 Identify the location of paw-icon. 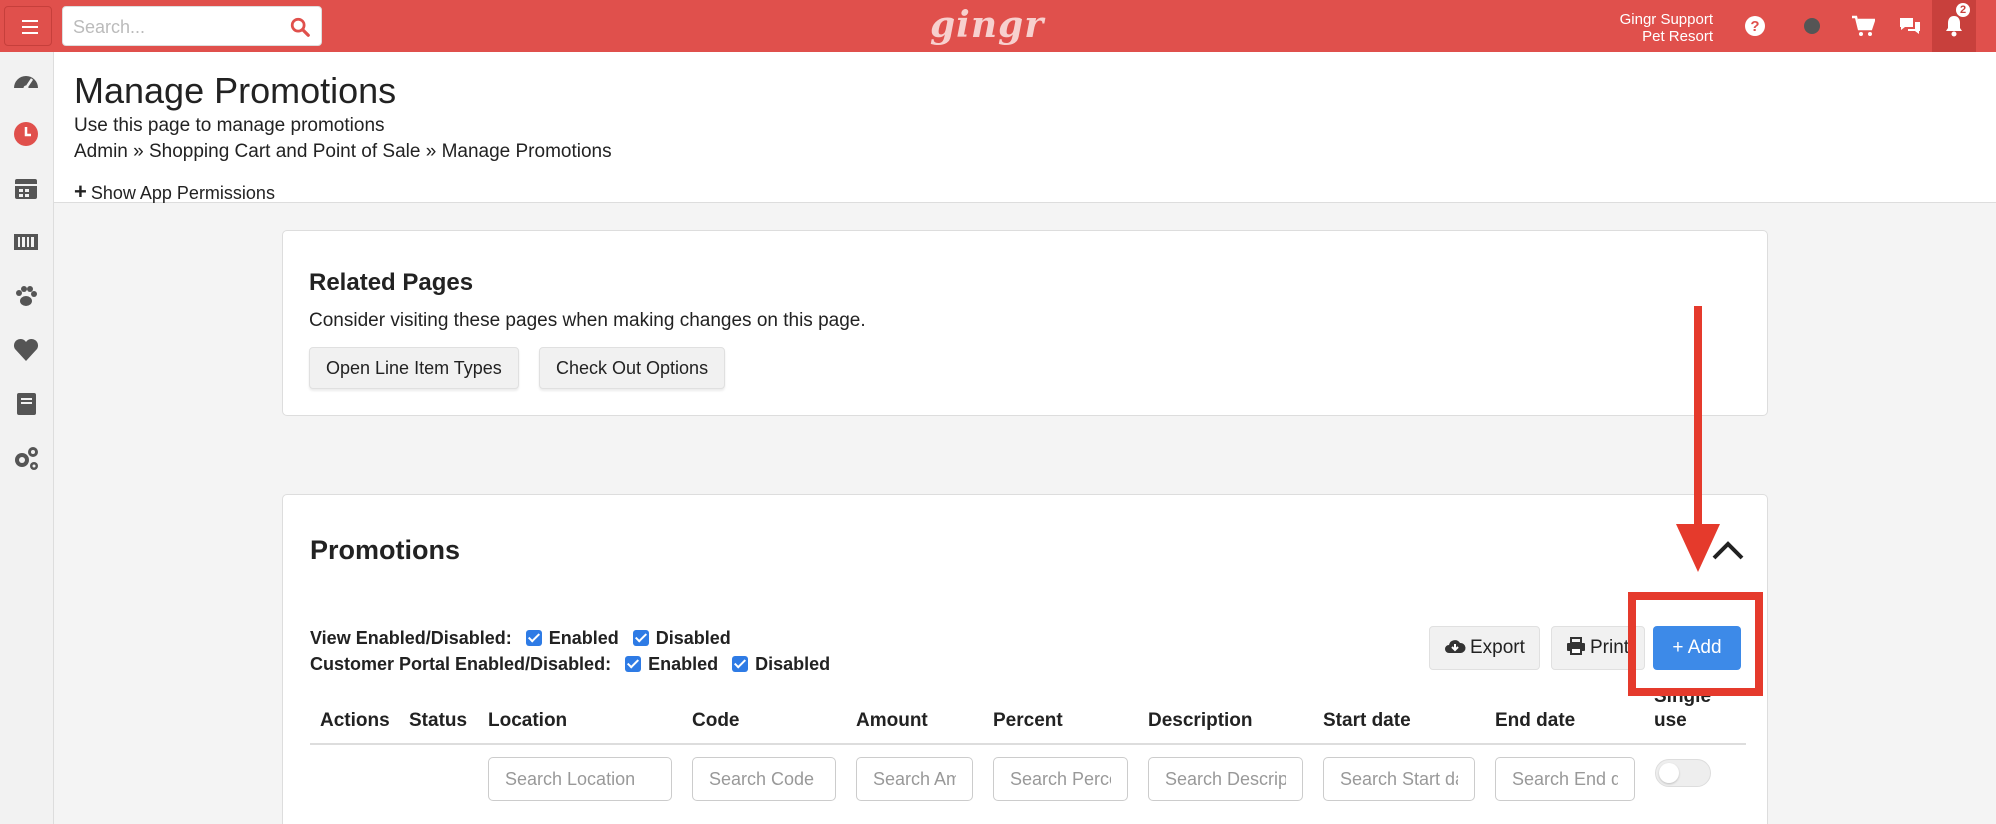
(26, 296).